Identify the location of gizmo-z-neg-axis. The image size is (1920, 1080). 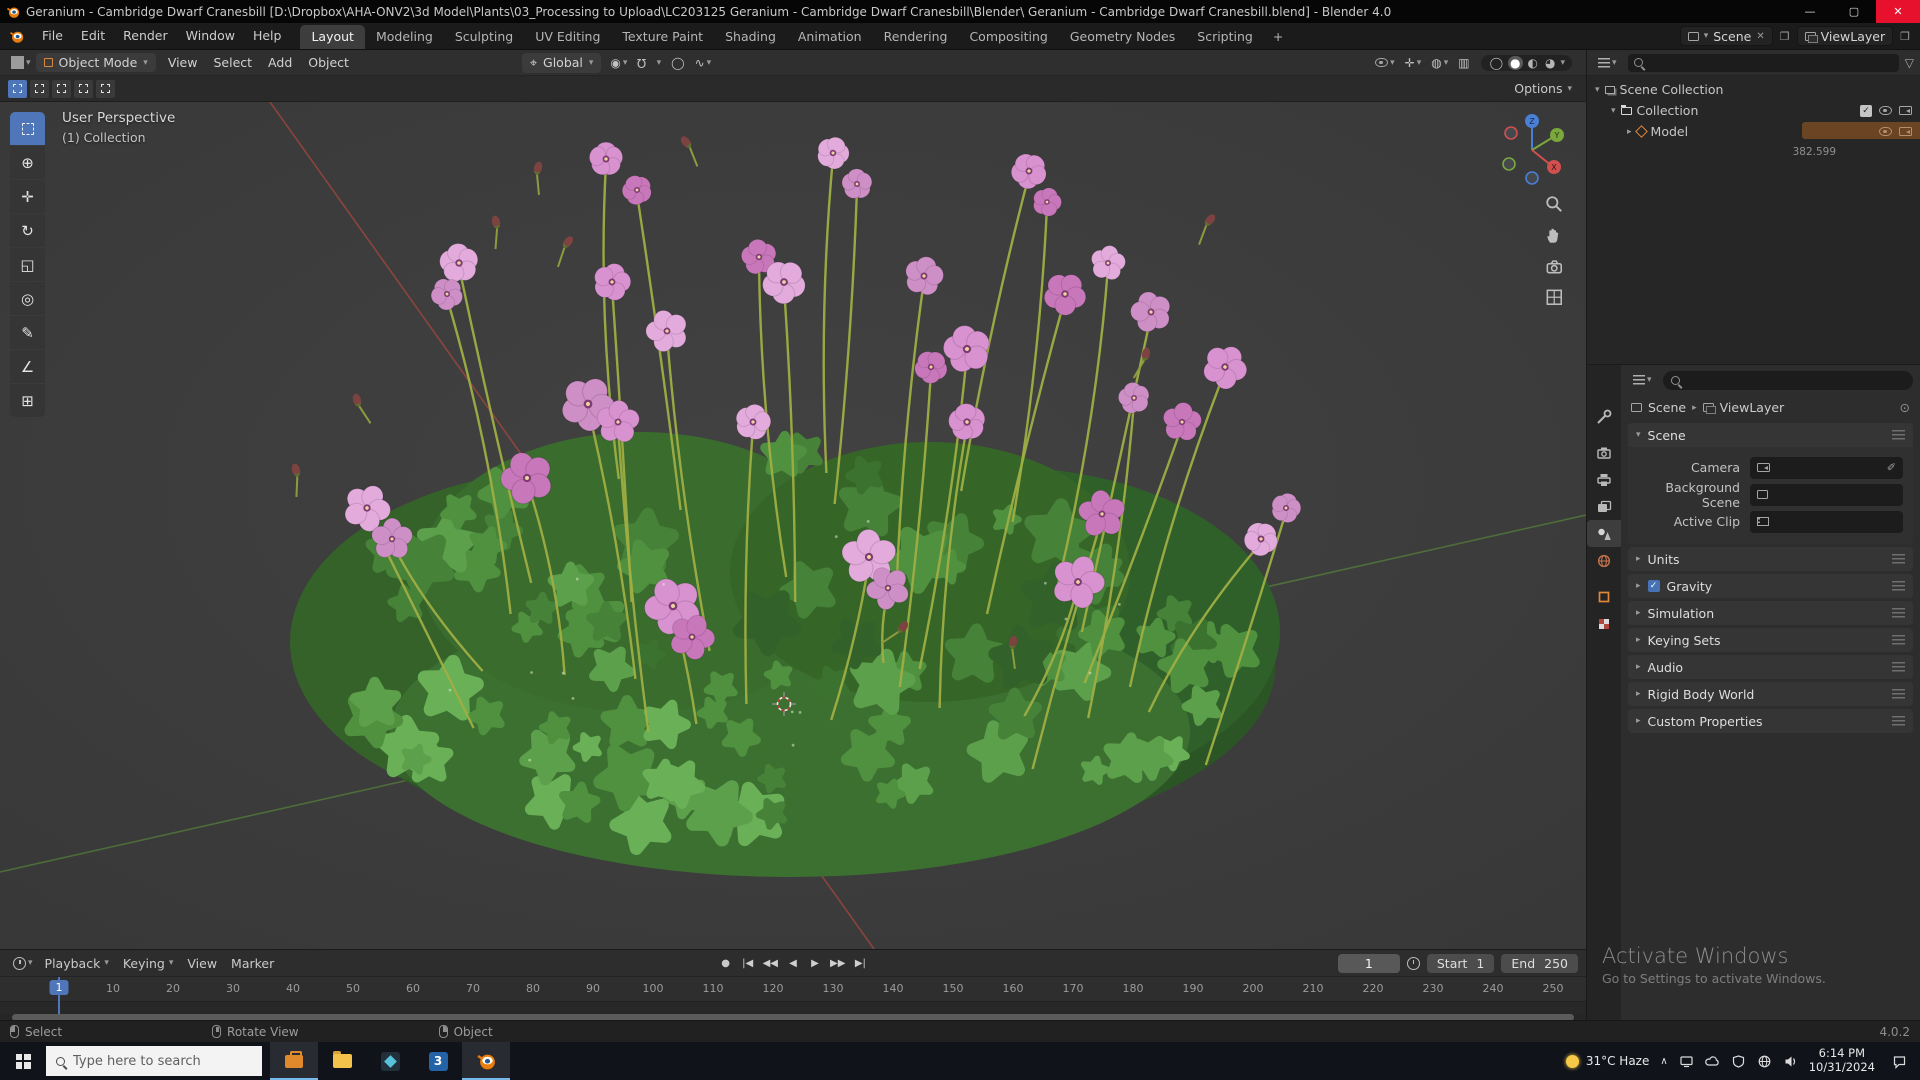
(1532, 178).